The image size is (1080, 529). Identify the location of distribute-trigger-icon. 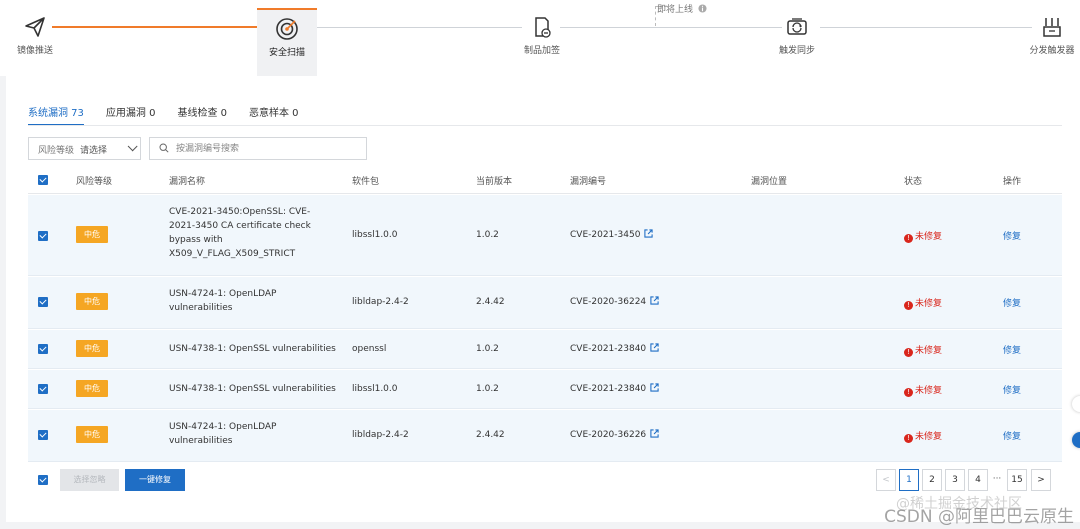
(1052, 27).